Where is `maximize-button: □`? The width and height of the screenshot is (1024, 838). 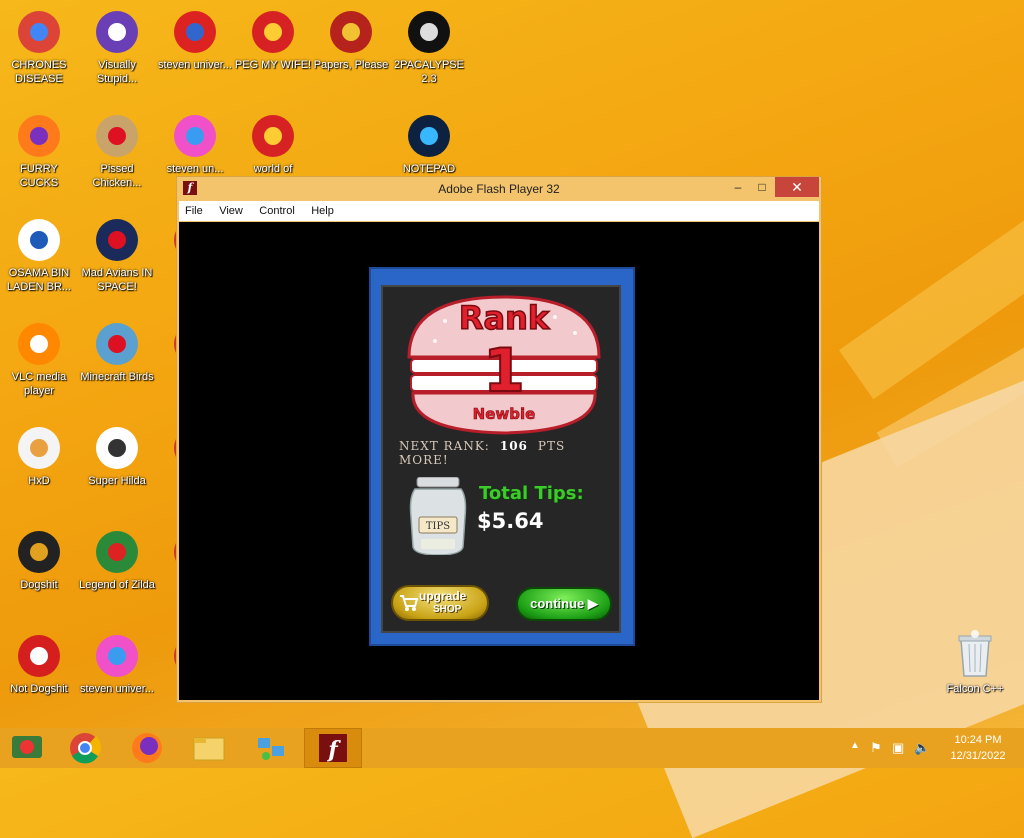 maximize-button: □ is located at coordinates (762, 187).